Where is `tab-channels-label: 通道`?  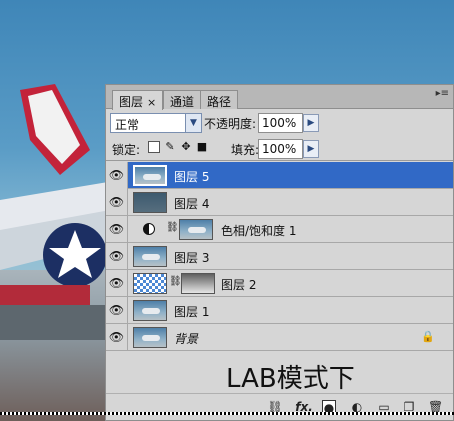
tab-channels-label: 通道 is located at coordinates (182, 102).